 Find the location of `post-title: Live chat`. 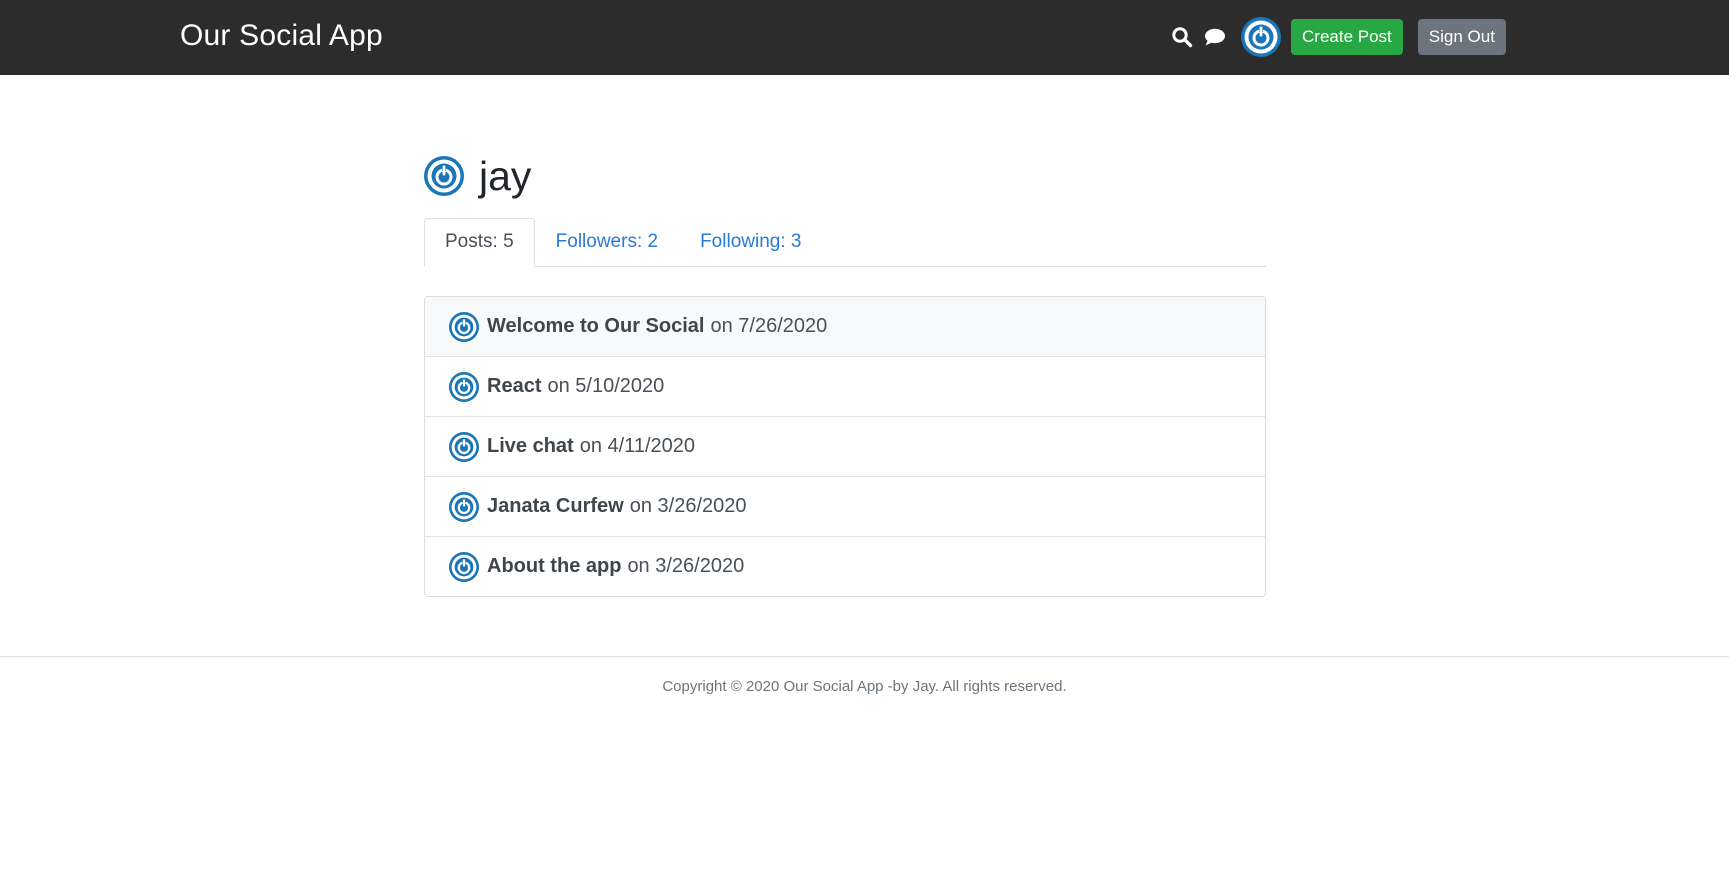

post-title: Live chat is located at coordinates (530, 446).